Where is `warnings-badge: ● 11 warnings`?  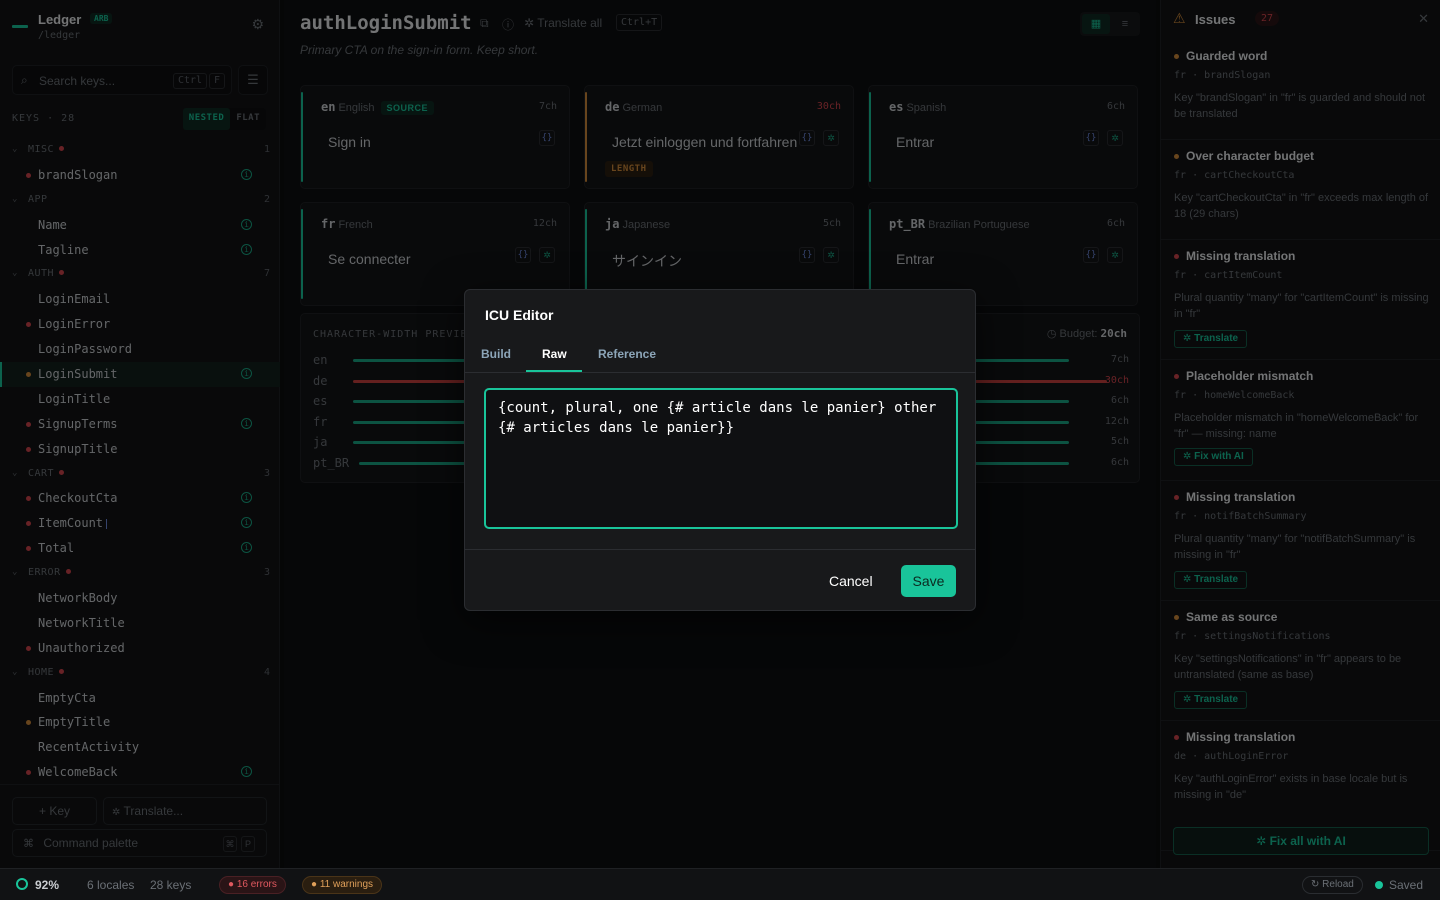 warnings-badge: ● 11 warnings is located at coordinates (342, 885).